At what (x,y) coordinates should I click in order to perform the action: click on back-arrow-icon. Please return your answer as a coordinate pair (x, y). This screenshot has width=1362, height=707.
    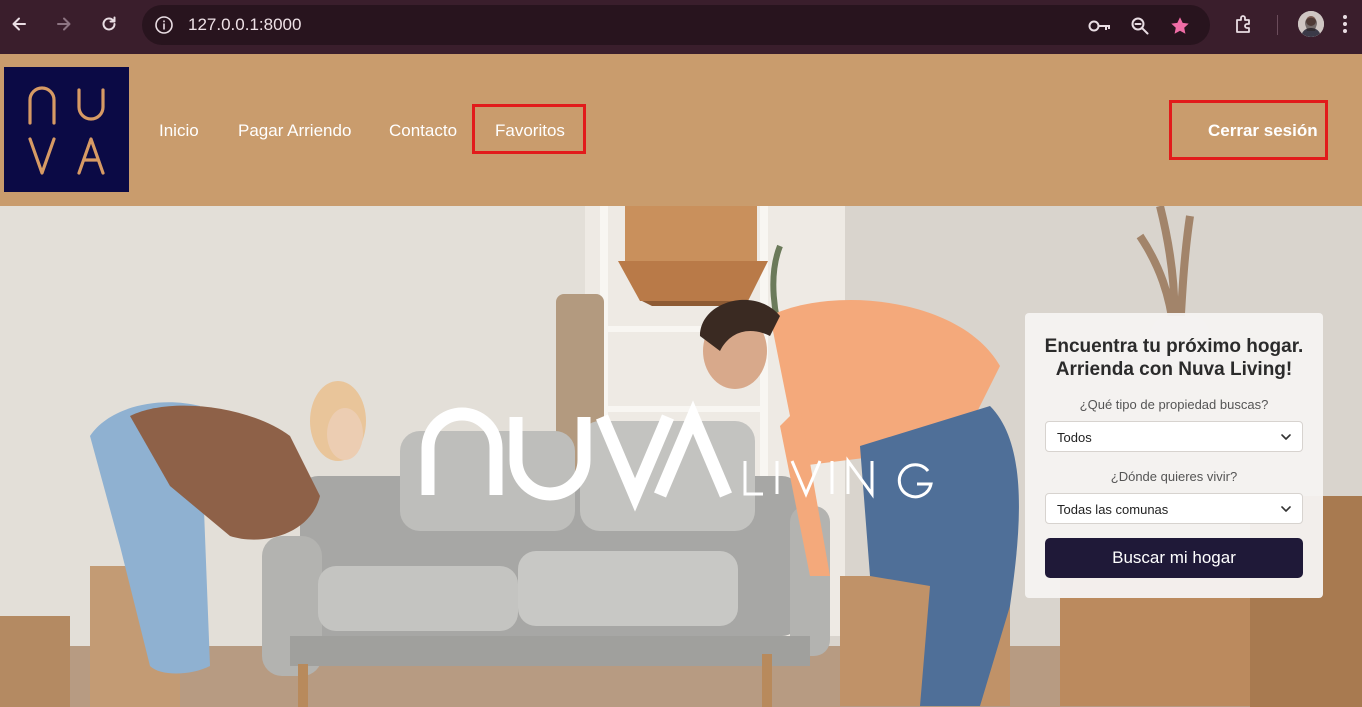
    Looking at the image, I should click on (19, 24).